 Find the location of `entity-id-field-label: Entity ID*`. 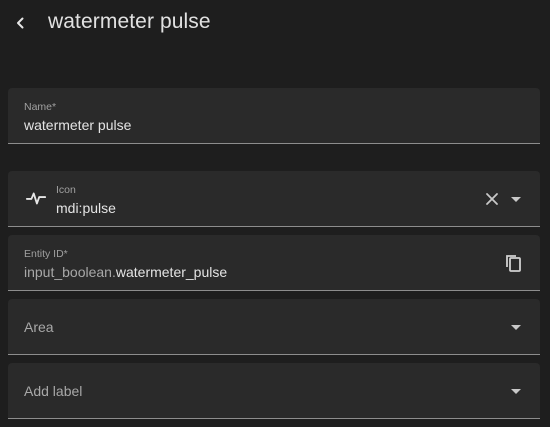

entity-id-field-label: Entity ID* is located at coordinates (46, 254).